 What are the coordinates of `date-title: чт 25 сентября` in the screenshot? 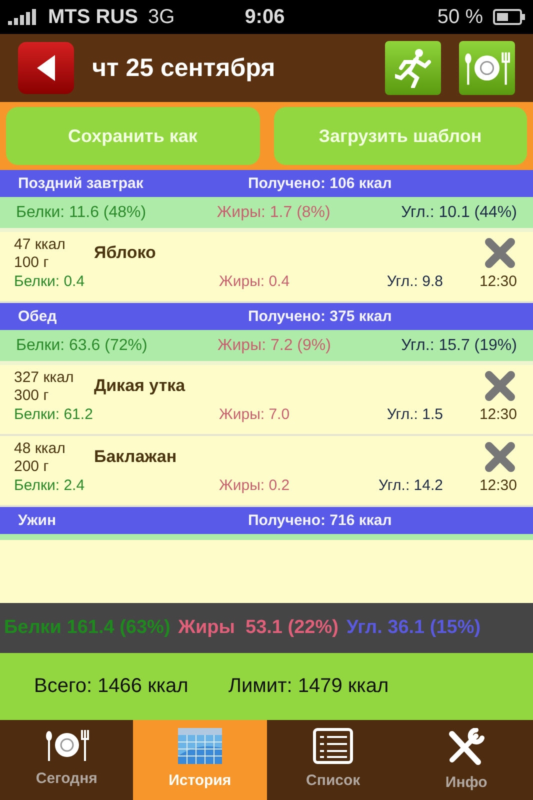 It's located at (184, 68).